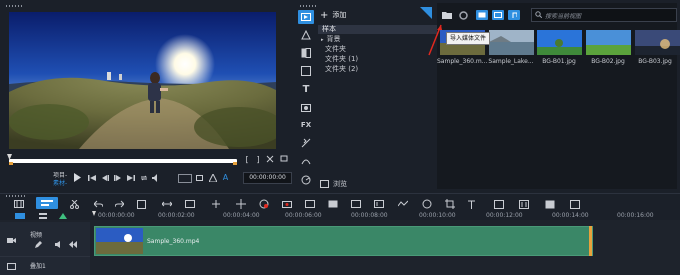 Image resolution: width=680 pixels, height=275 pixels. I want to click on pan-zoom-icon, so click(240, 204).